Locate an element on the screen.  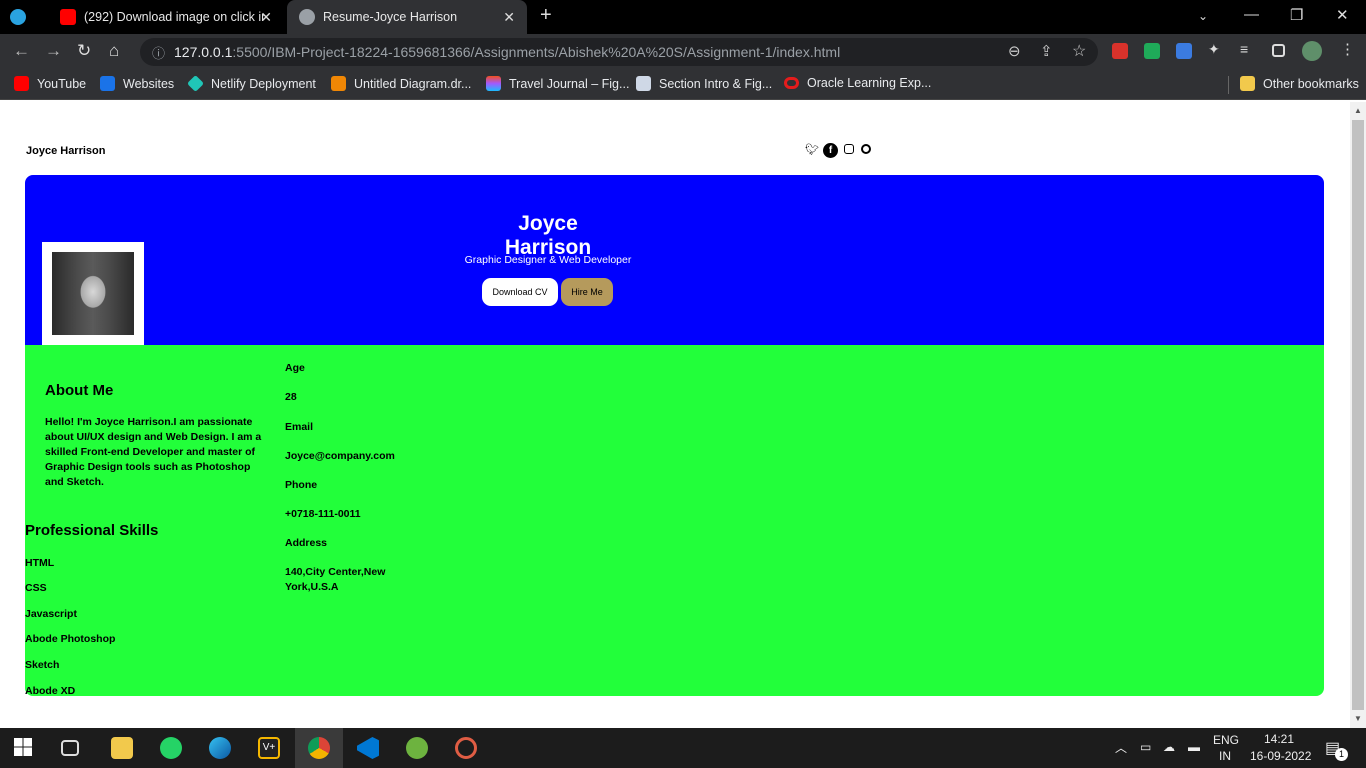
shield-icon is located at coordinates (1152, 51).